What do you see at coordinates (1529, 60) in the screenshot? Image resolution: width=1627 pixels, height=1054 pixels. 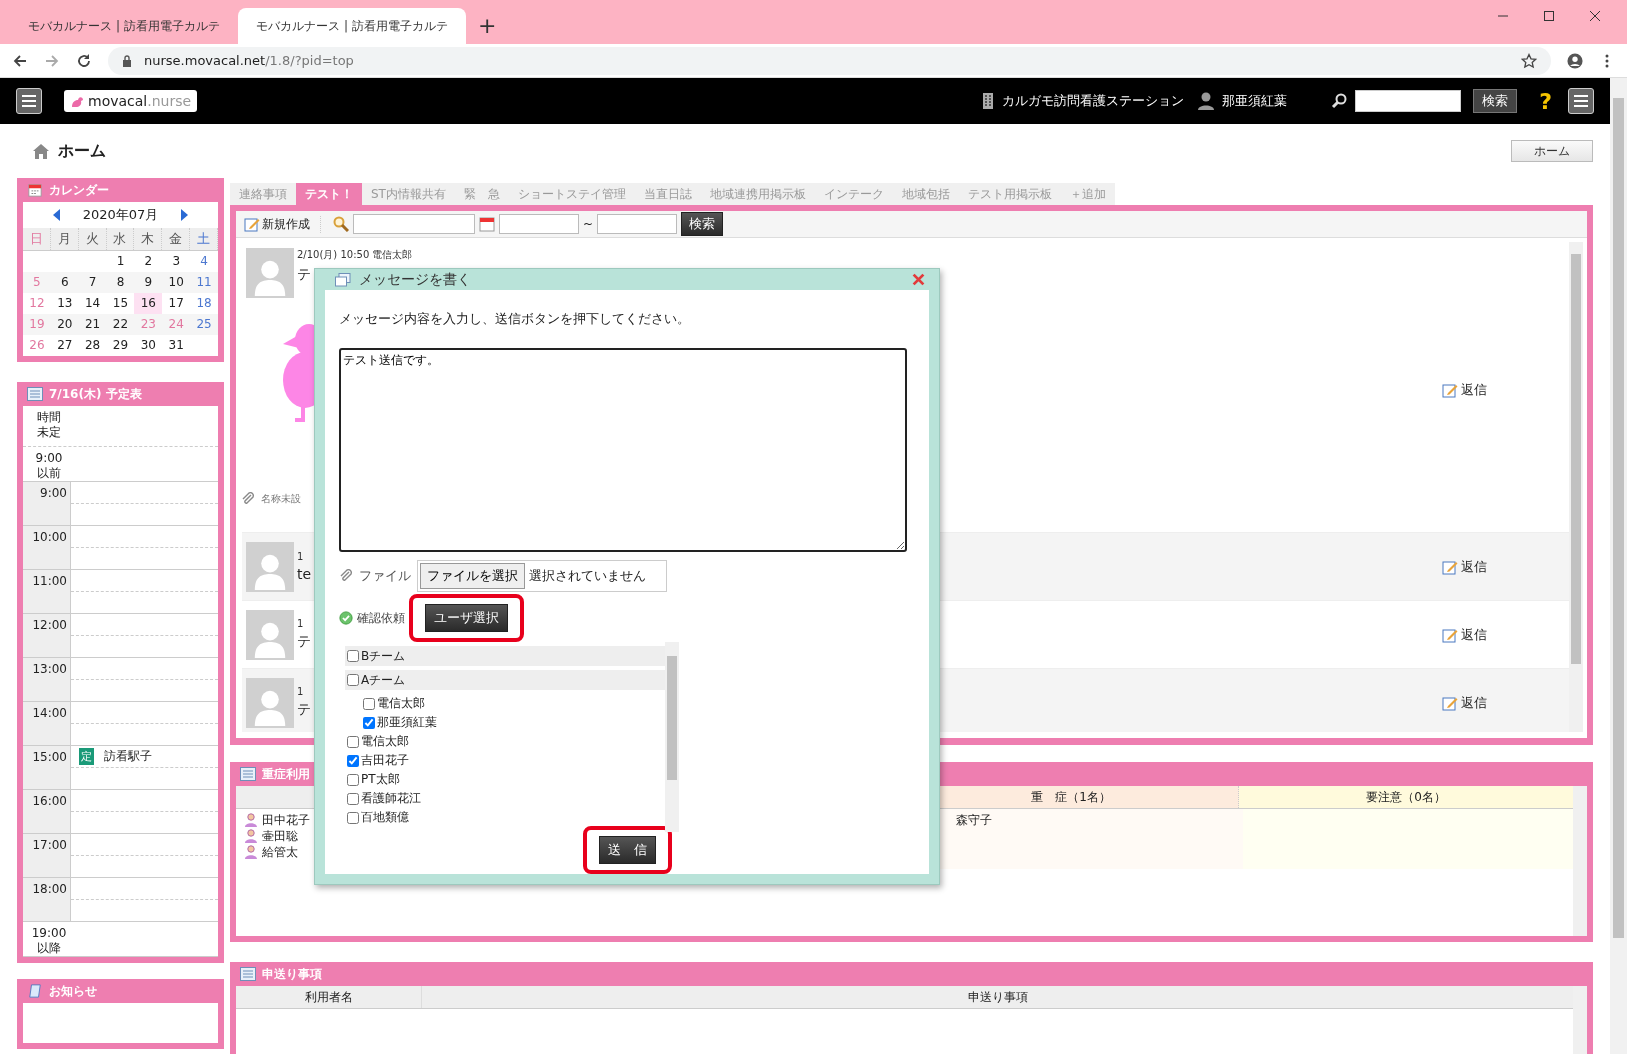 I see `star-icon` at bounding box center [1529, 60].